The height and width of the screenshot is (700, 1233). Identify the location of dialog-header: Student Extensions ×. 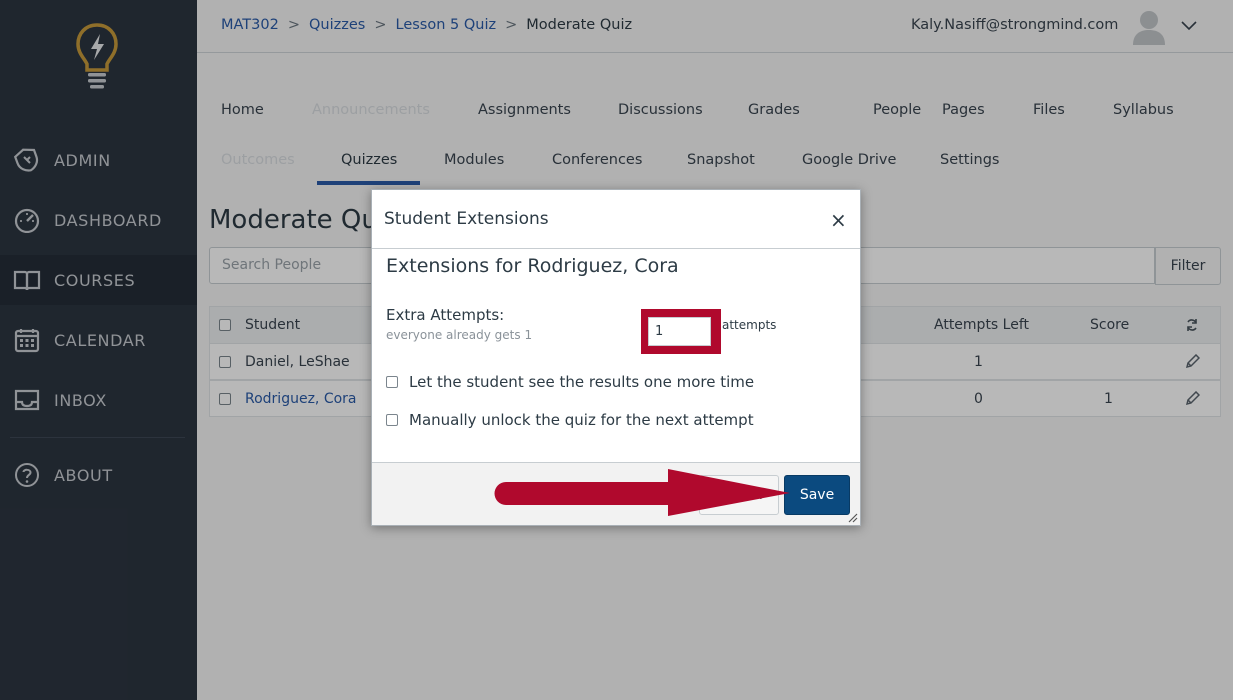
(616, 219).